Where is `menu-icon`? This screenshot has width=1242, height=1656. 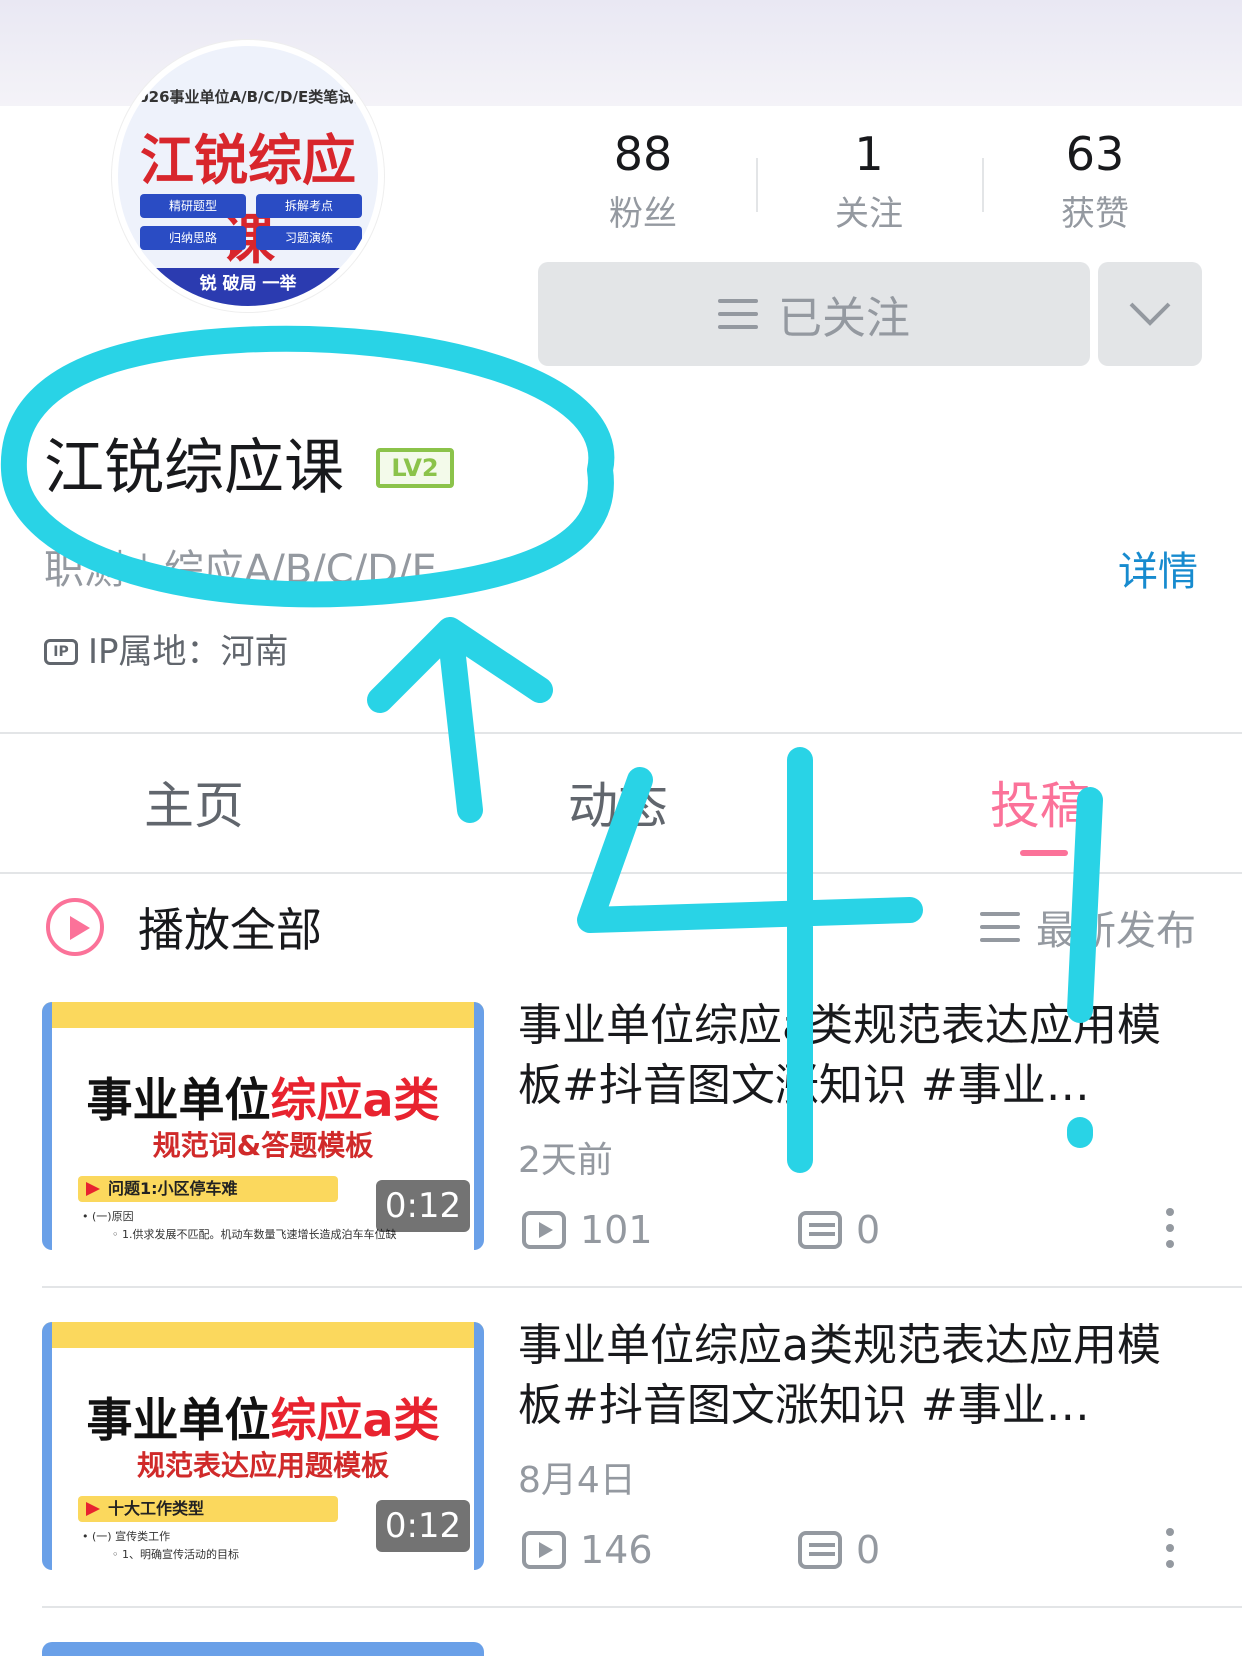 menu-icon is located at coordinates (738, 314).